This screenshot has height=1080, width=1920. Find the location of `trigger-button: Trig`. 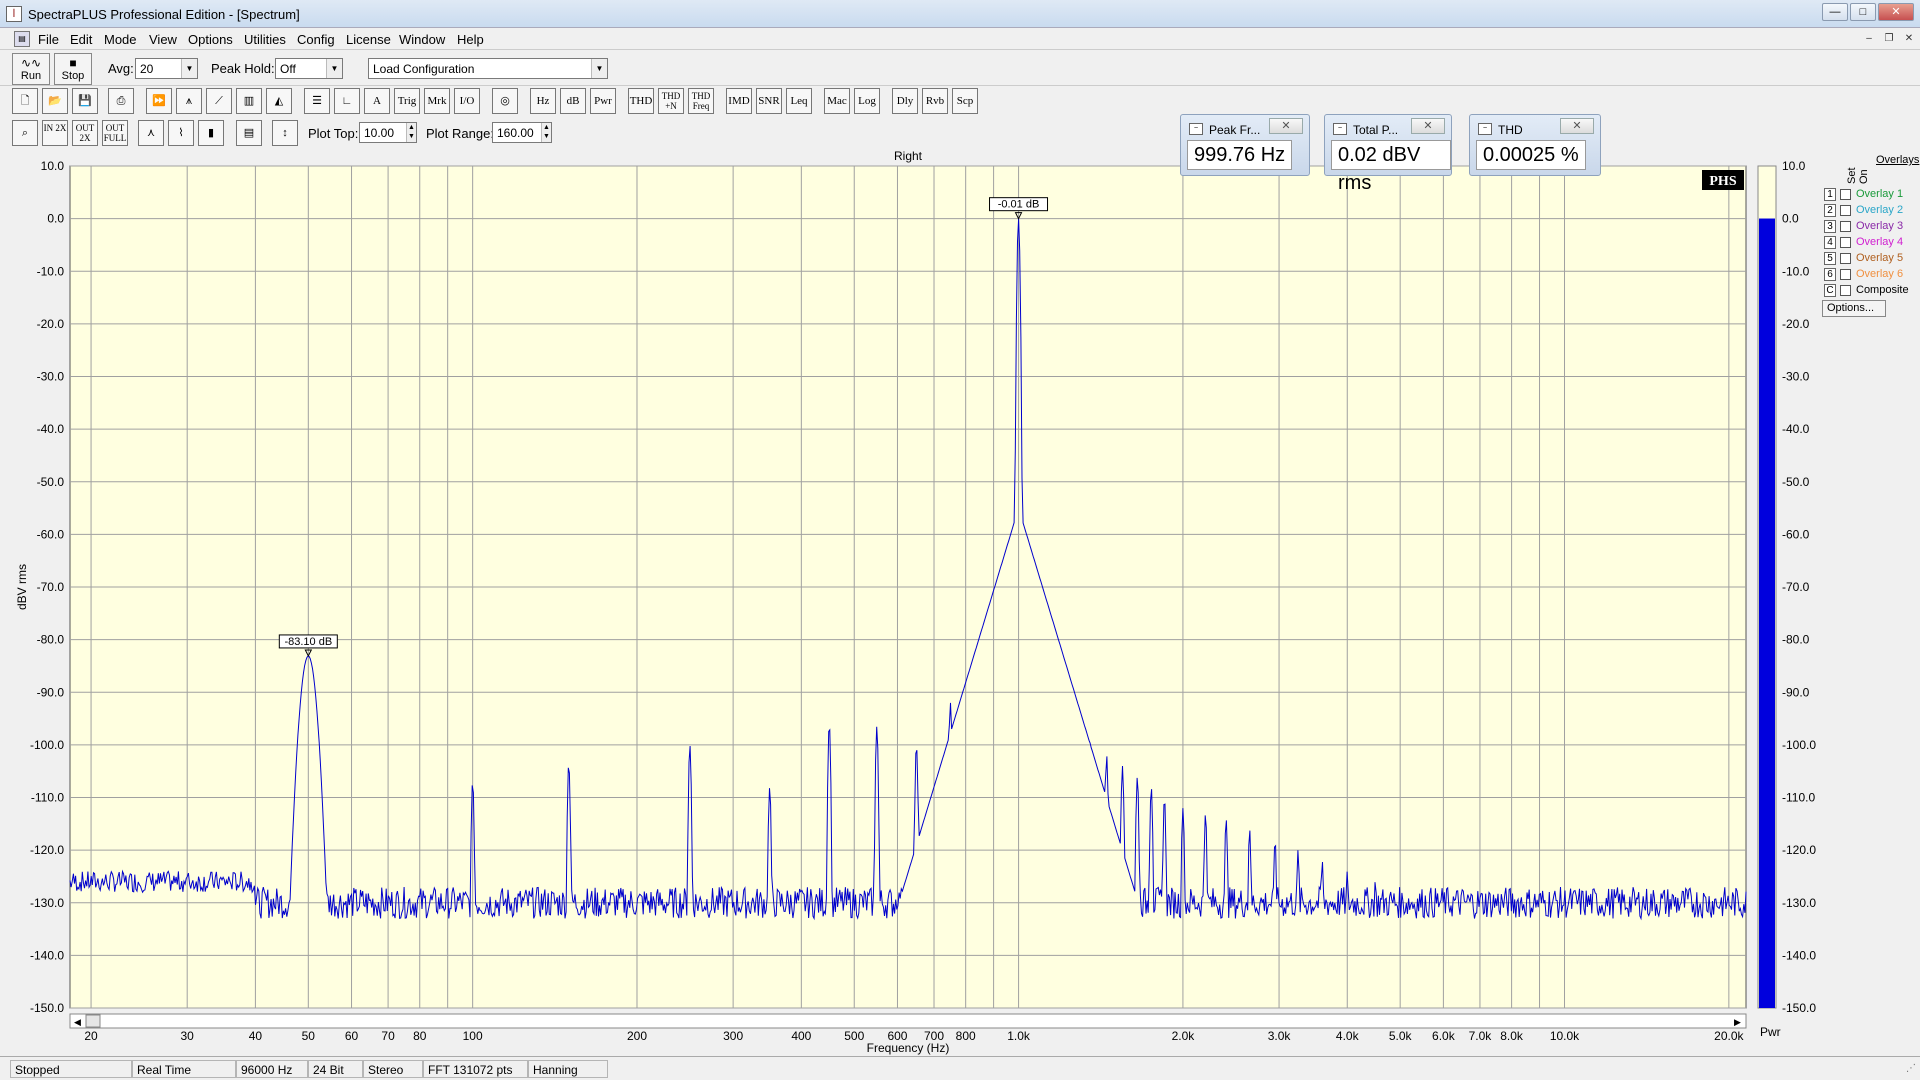

trigger-button: Trig is located at coordinates (407, 101).